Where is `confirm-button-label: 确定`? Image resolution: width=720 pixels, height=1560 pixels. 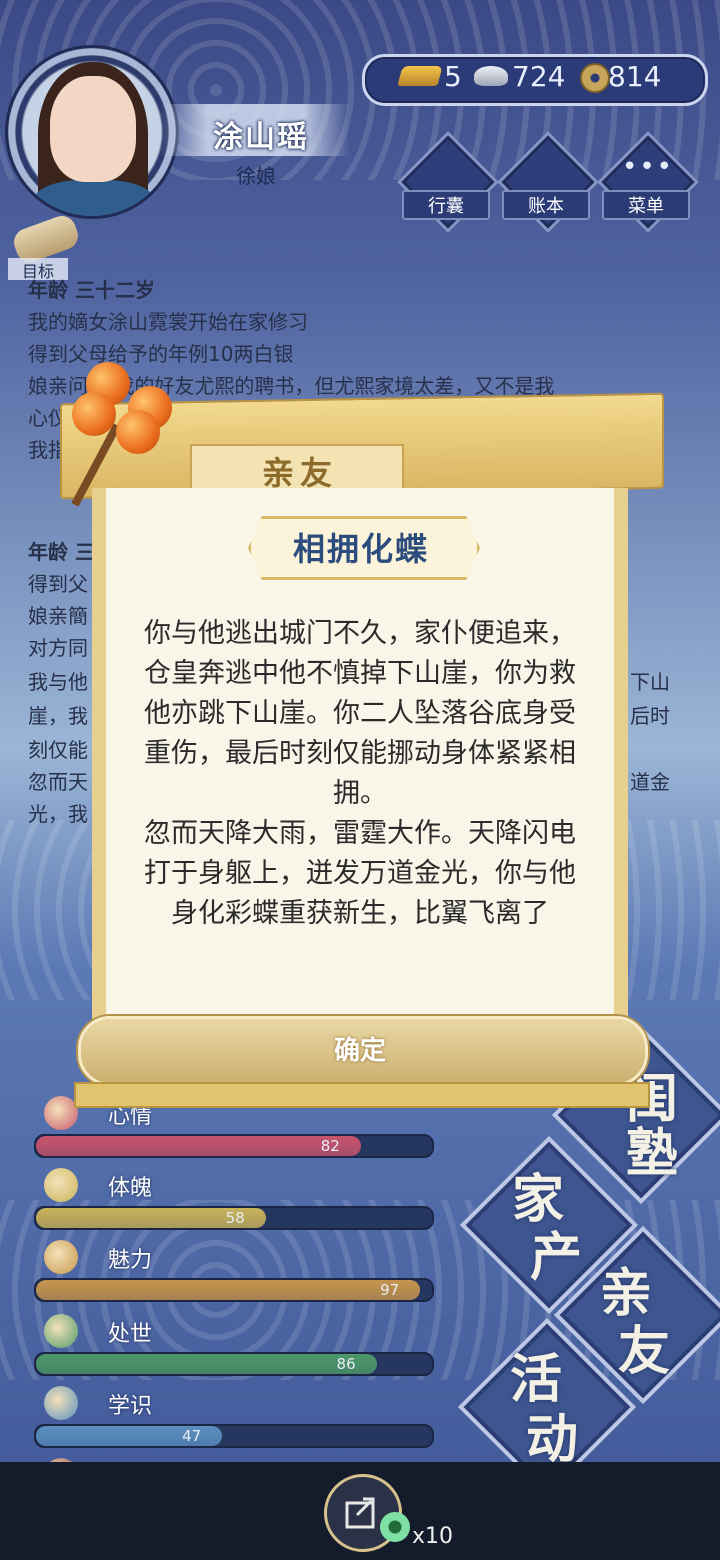 confirm-button-label: 确定 is located at coordinates (360, 1048).